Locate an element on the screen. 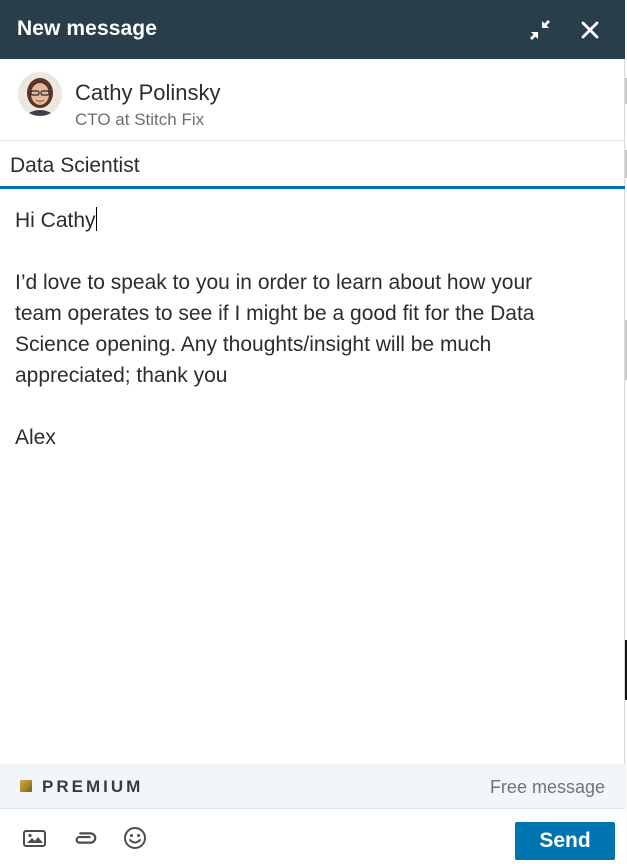  close-button is located at coordinates (590, 30).